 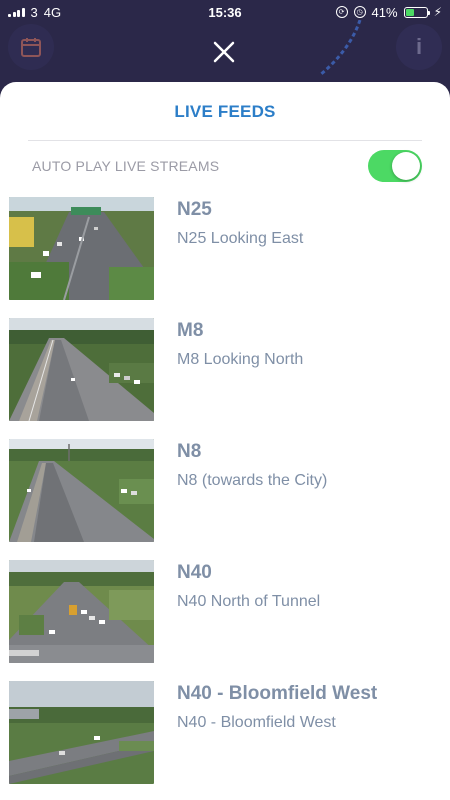 I want to click on orientation-lock-icon: ⟳, so click(x=341, y=12).